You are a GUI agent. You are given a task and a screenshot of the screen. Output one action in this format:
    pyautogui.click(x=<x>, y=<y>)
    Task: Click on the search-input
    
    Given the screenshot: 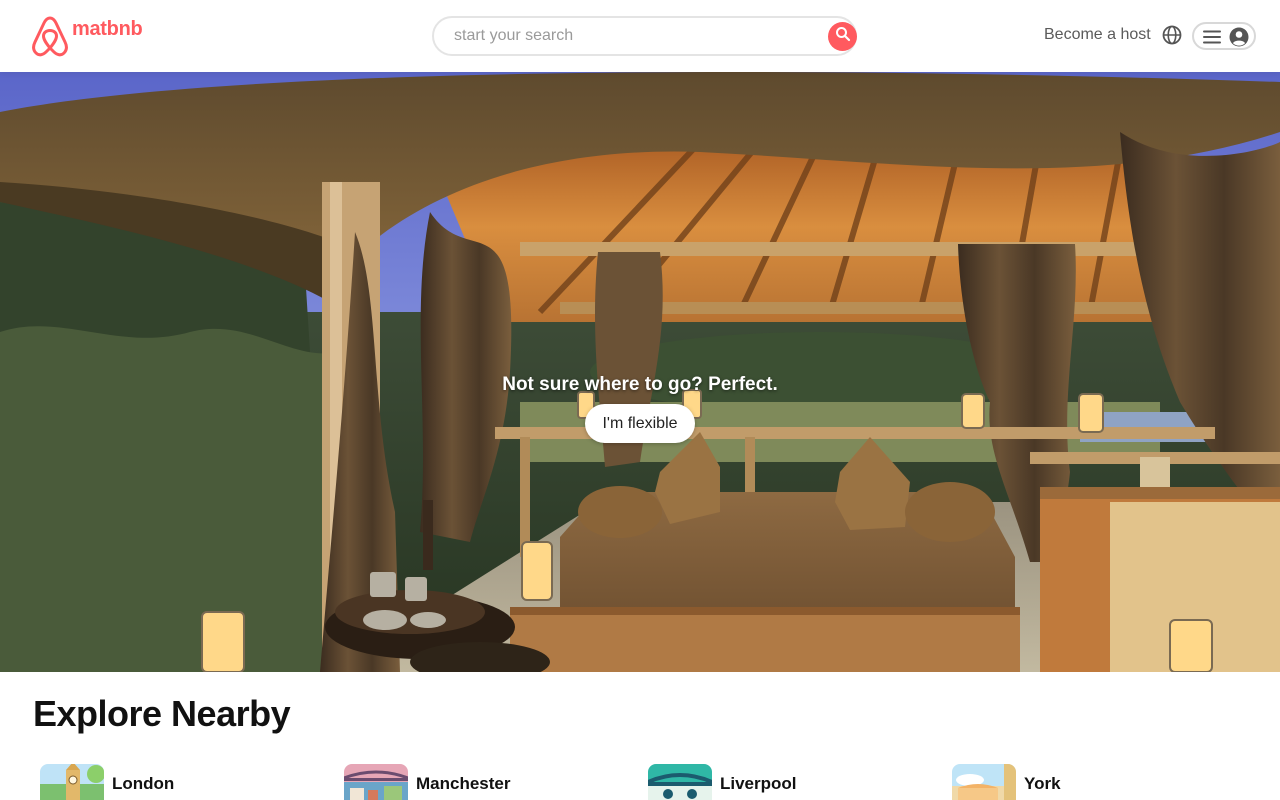 What is the action you would take?
    pyautogui.click(x=639, y=36)
    